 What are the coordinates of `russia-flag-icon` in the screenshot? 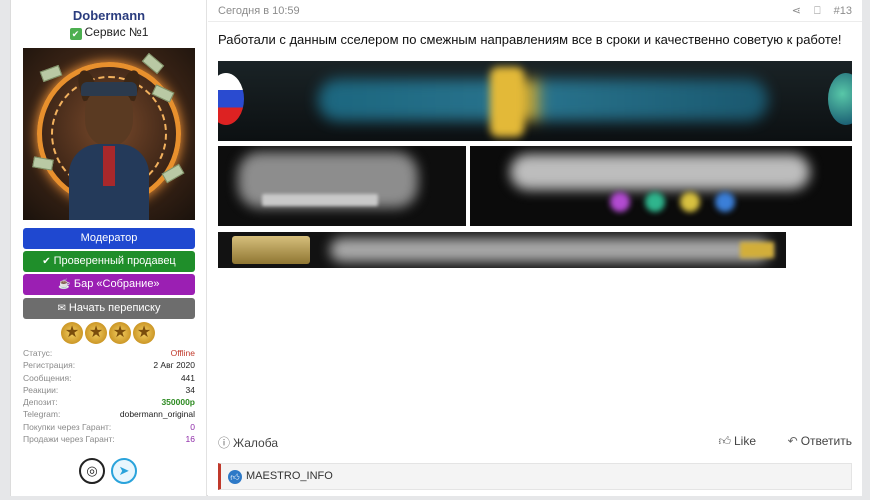 It's located at (231, 99).